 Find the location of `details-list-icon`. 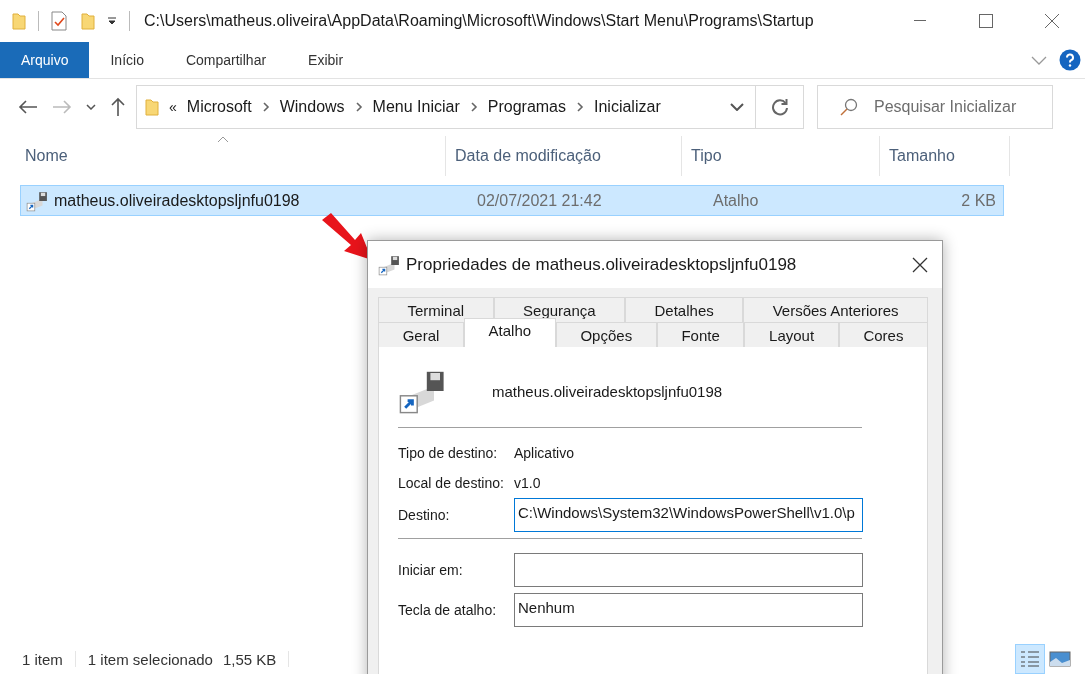

details-list-icon is located at coordinates (1030, 659).